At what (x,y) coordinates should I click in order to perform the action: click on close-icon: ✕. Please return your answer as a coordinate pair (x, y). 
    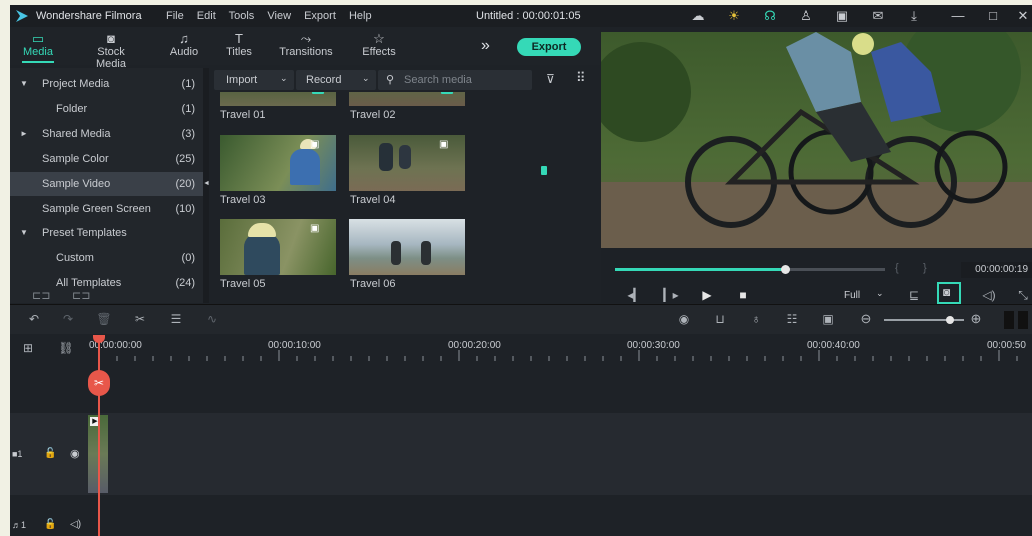
    Looking at the image, I should click on (1023, 16).